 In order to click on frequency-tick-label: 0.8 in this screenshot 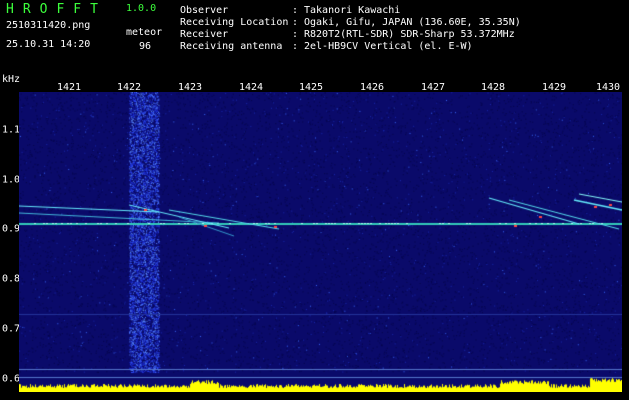, I will do `click(11, 279)`.